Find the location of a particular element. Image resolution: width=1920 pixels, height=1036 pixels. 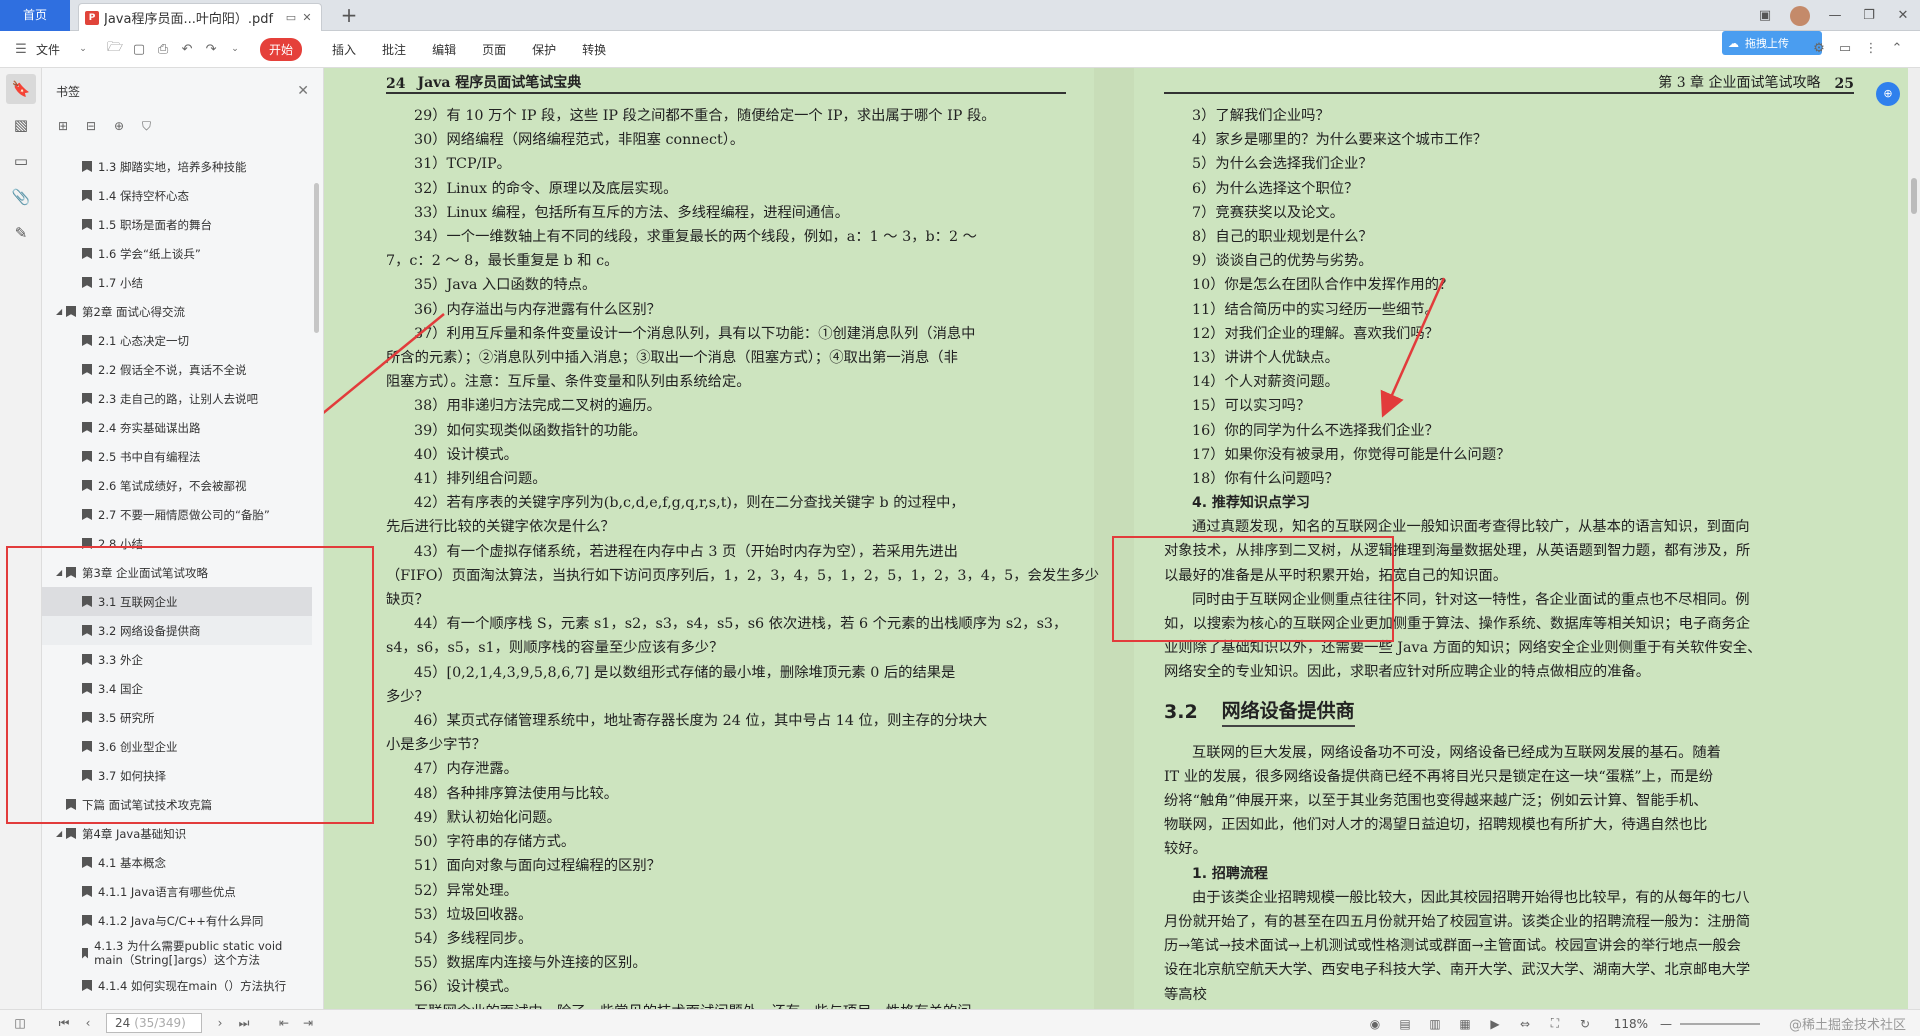

bookmark-item: 下篇 面试笔试技术攻克篇 is located at coordinates (177, 804).